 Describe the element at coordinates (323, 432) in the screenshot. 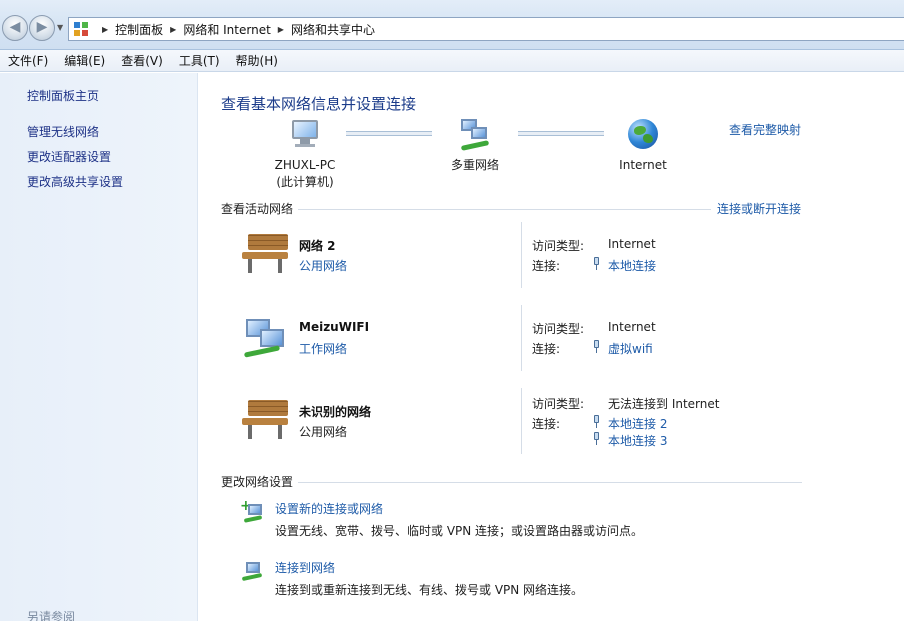

I see `network-type-label: 公用网络` at that location.